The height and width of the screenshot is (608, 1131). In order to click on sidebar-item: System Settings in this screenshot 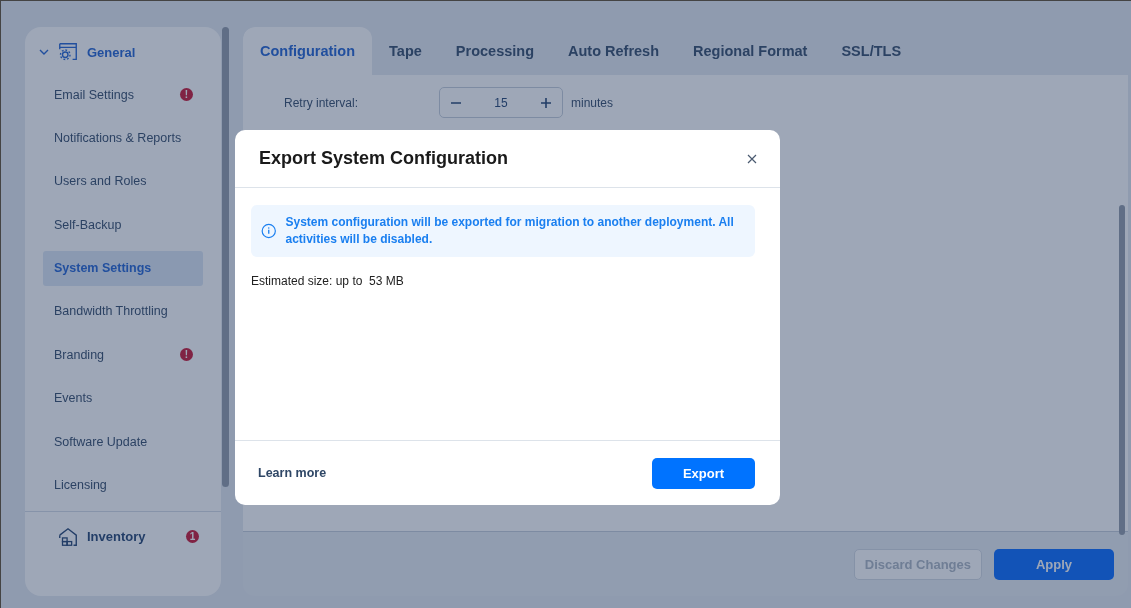, I will do `click(123, 268)`.